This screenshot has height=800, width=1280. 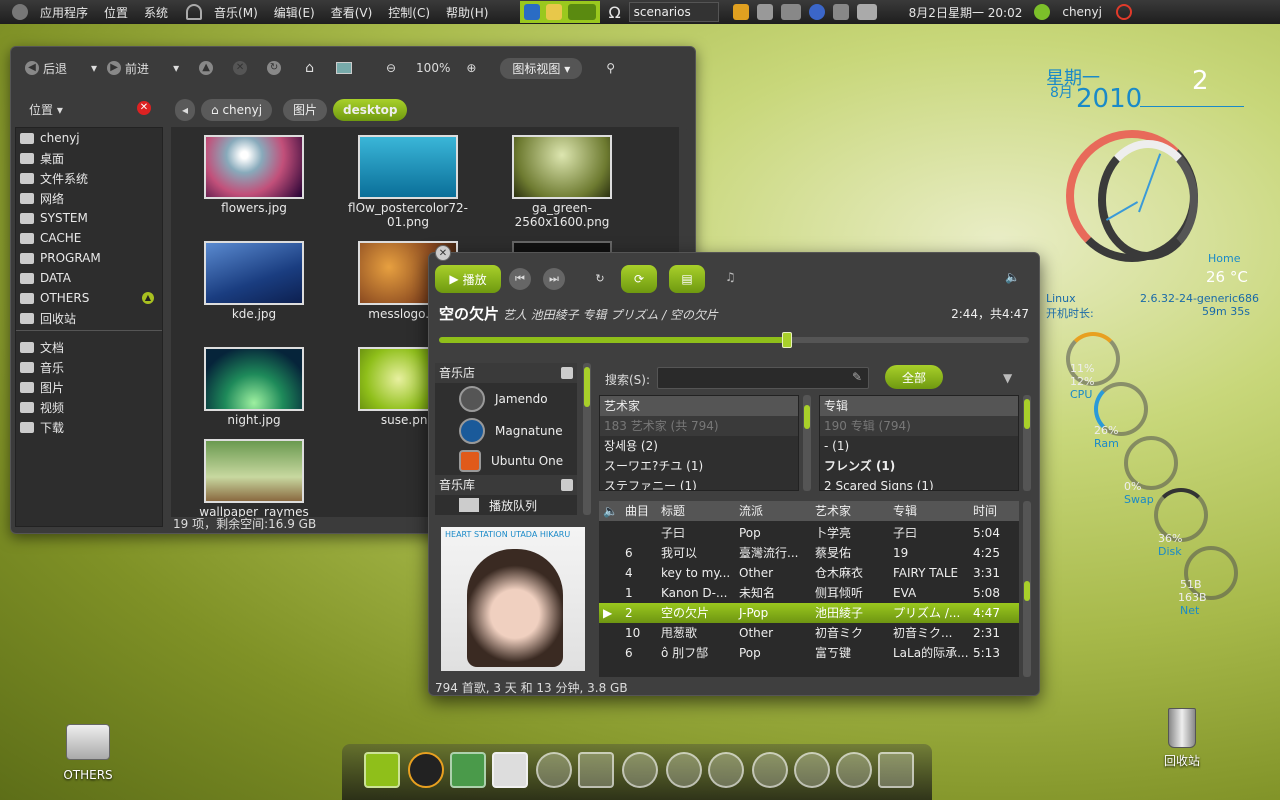 I want to click on back-dropdown-icon: ▾, so click(x=94, y=68).